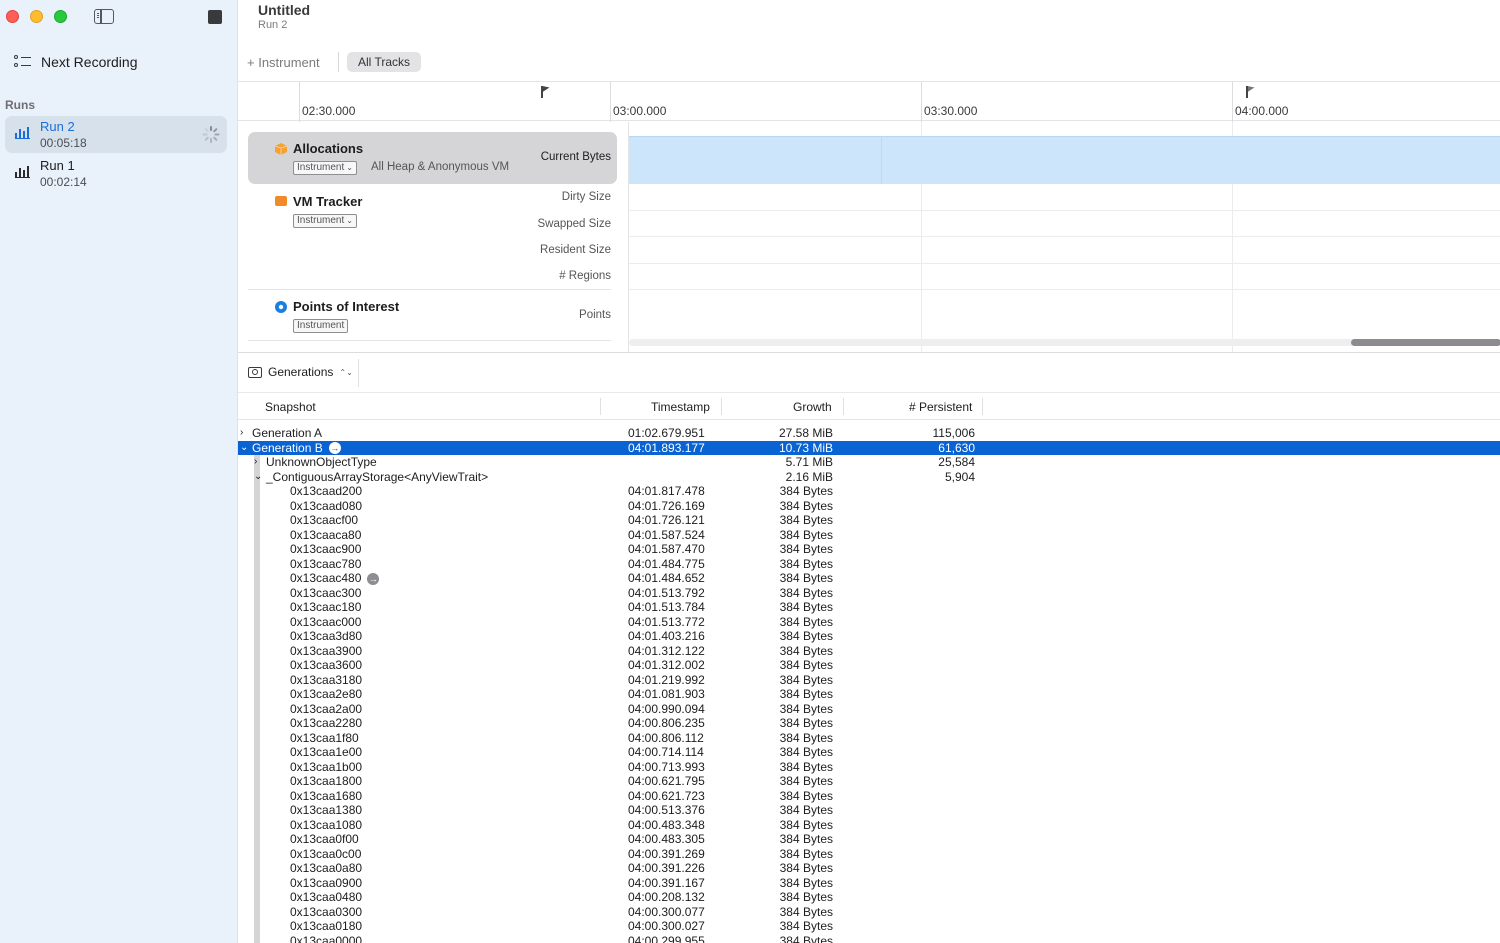 This screenshot has width=1500, height=943. What do you see at coordinates (869, 854) in the screenshot?
I see `table-row: 0x13caa0c00 04:00.391.269 384 Bytes` at bounding box center [869, 854].